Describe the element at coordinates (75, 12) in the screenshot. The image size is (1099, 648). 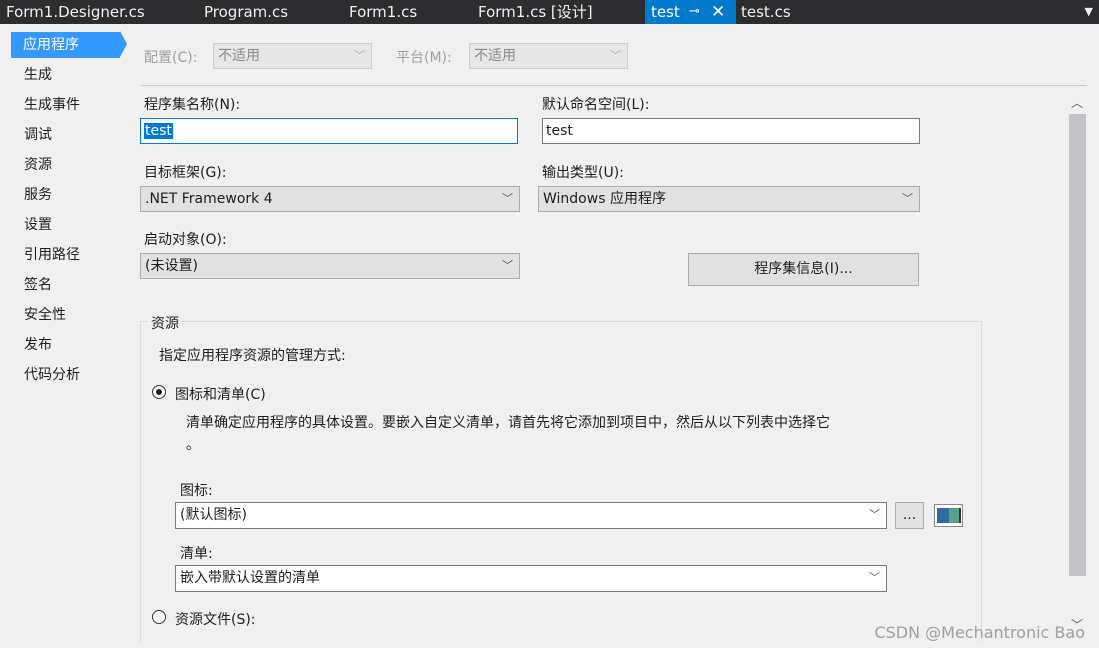
I see `tab-form1-designer: Form1.Designer.cs` at that location.